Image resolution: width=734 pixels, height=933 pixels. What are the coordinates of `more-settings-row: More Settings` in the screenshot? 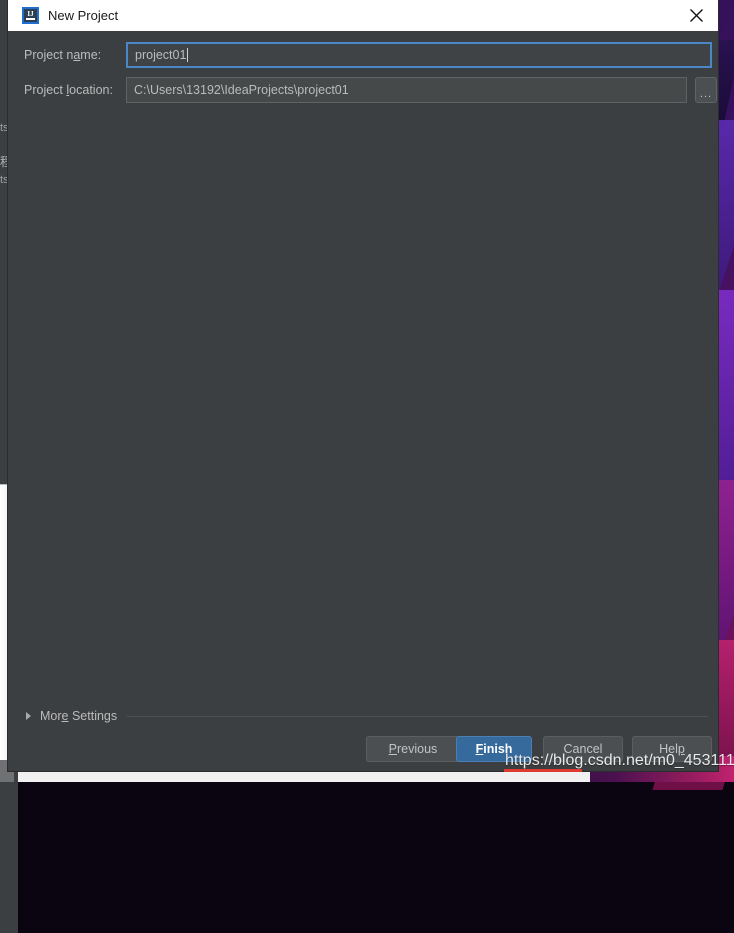 It's located at (363, 716).